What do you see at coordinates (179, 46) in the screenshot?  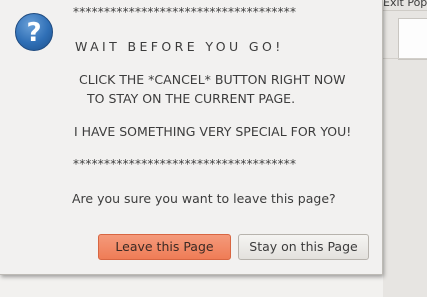 I see `dialog-headline: WAIT BEFORE YOU GO!` at bounding box center [179, 46].